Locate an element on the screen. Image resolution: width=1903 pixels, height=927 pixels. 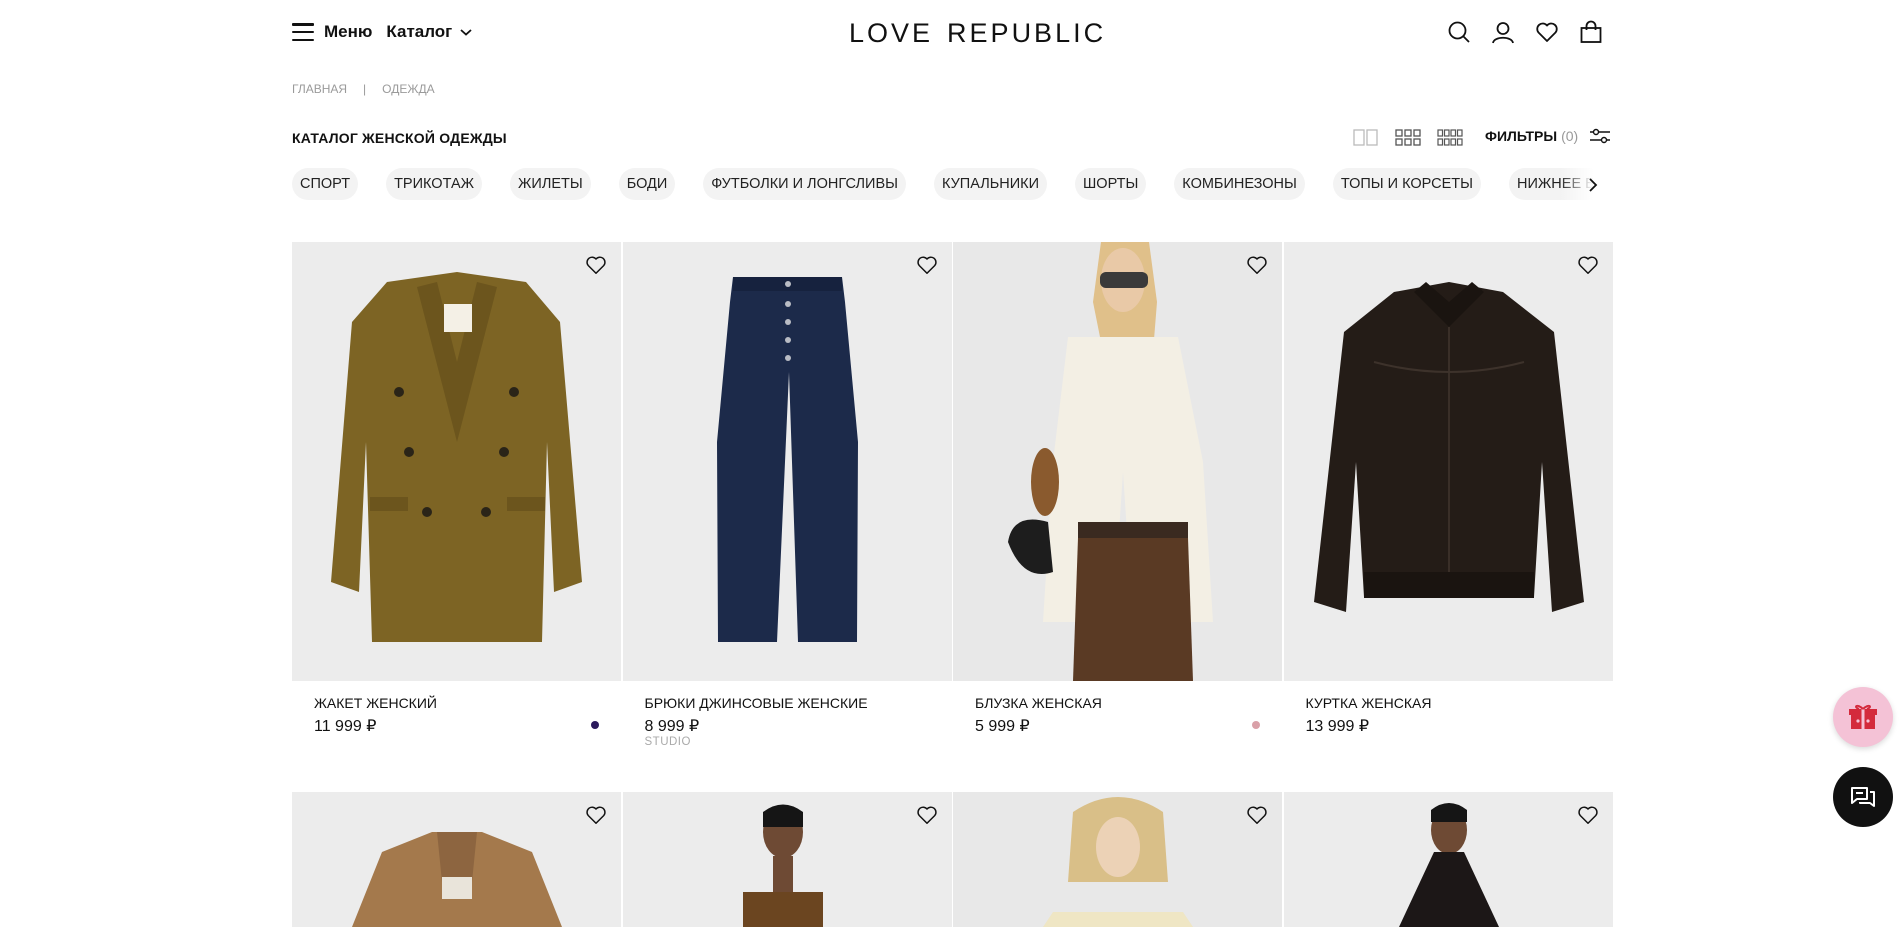
product-card: БРЮКИ ДЖИНСОВЫЕ ЖЕНСКИЕ 8 999 ₽ STUDIO is located at coordinates (787, 516).